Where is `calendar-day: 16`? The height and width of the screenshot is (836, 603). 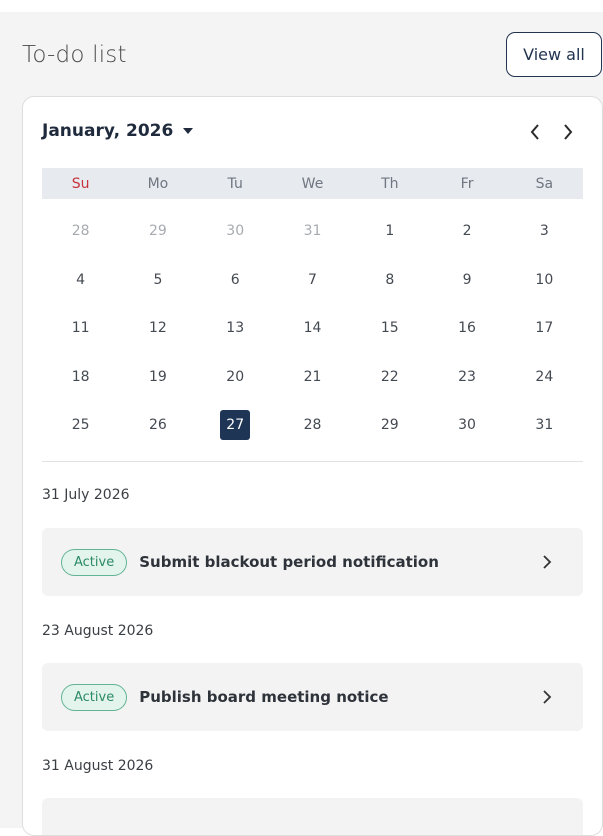 calendar-day: 16 is located at coordinates (466, 328).